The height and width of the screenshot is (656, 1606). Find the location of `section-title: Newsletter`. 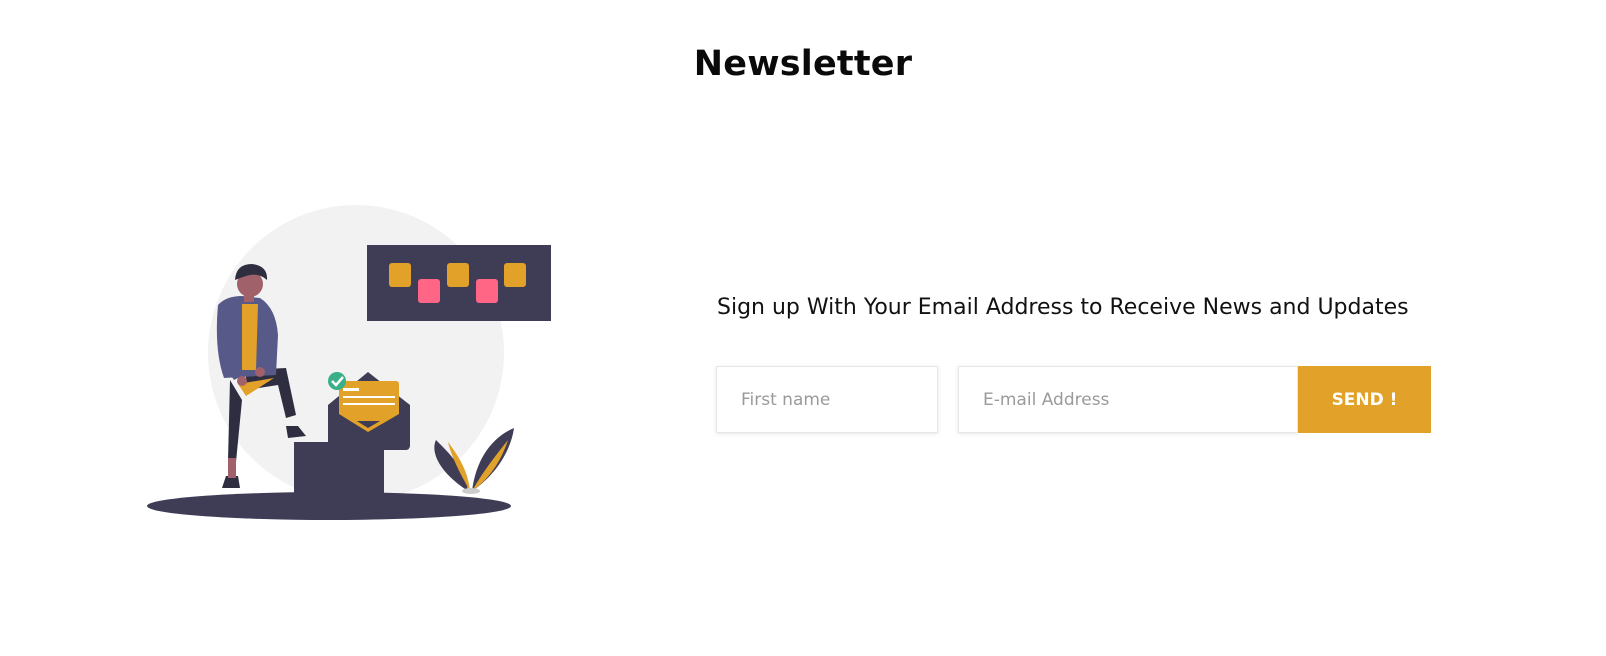

section-title: Newsletter is located at coordinates (803, 64).